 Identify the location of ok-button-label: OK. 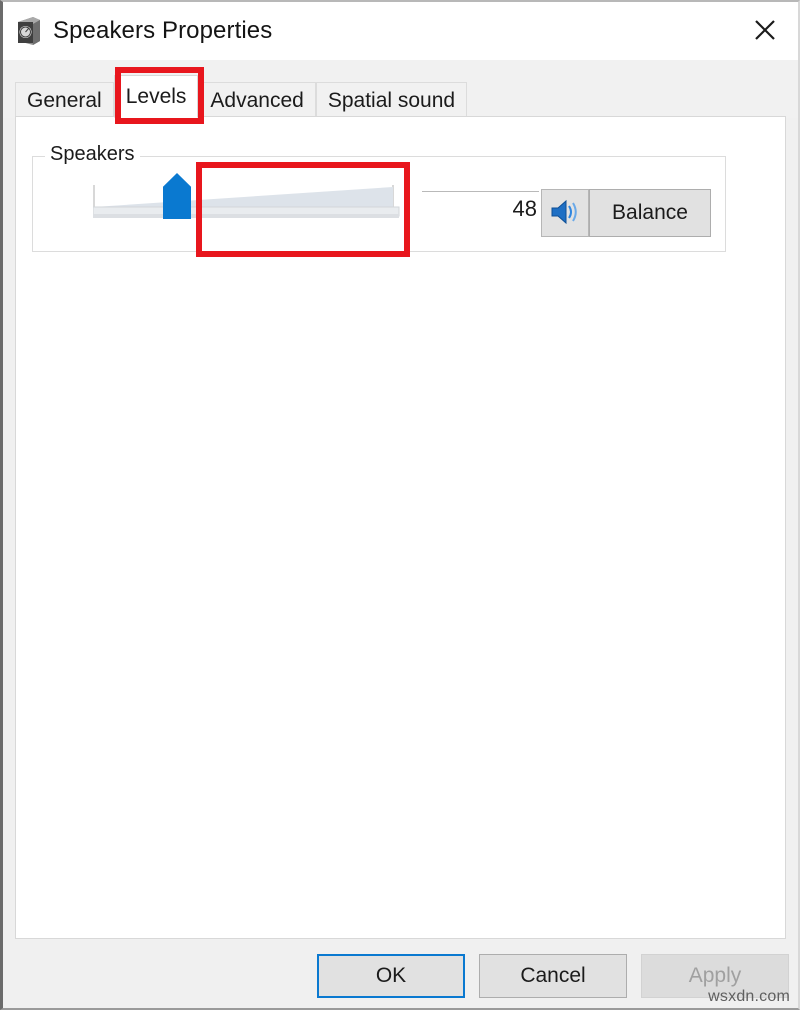
(391, 975).